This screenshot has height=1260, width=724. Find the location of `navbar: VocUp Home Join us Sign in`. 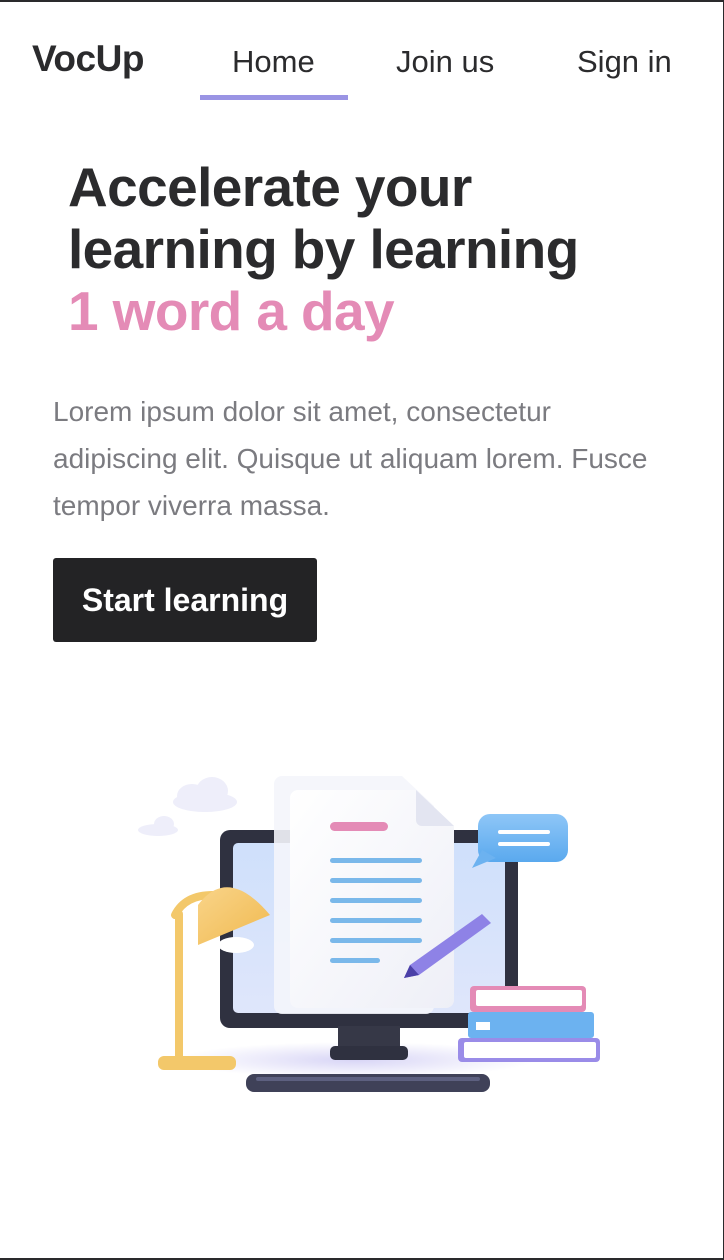

navbar: VocUp Home Join us Sign in is located at coordinates (362, 50).